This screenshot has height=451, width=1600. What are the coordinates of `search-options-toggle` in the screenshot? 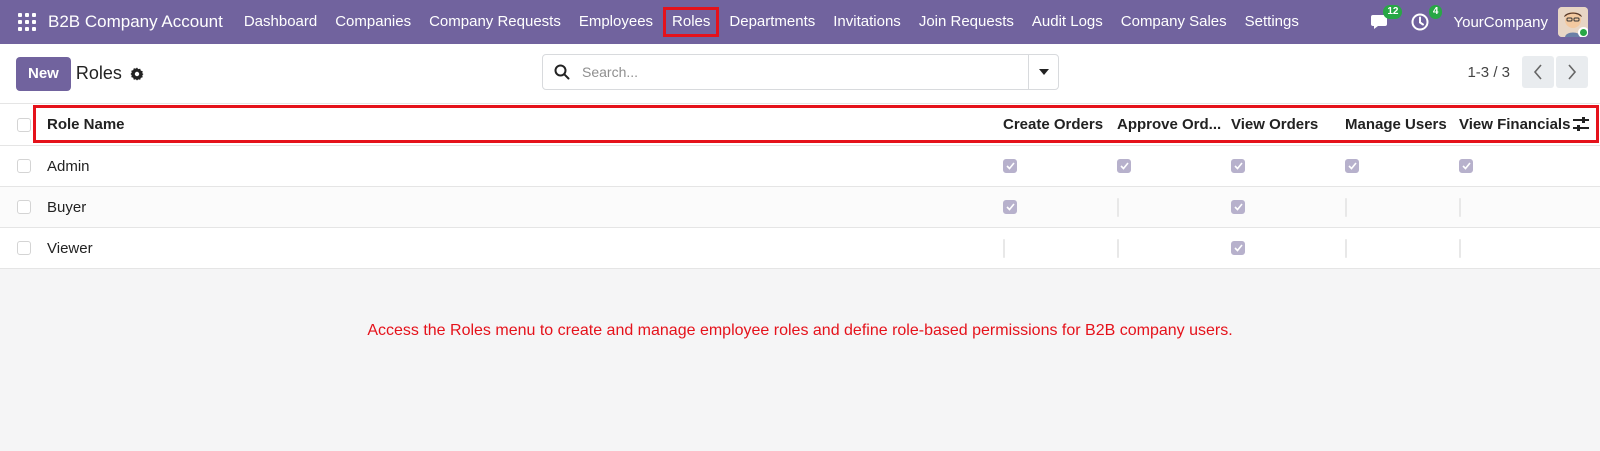 It's located at (1043, 72).